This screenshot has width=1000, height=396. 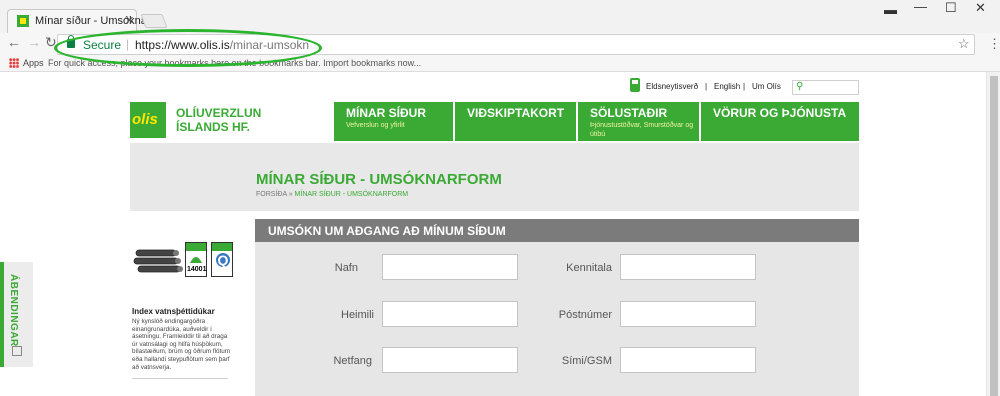 I want to click on phone-label: Sími/GSM, so click(x=586, y=361).